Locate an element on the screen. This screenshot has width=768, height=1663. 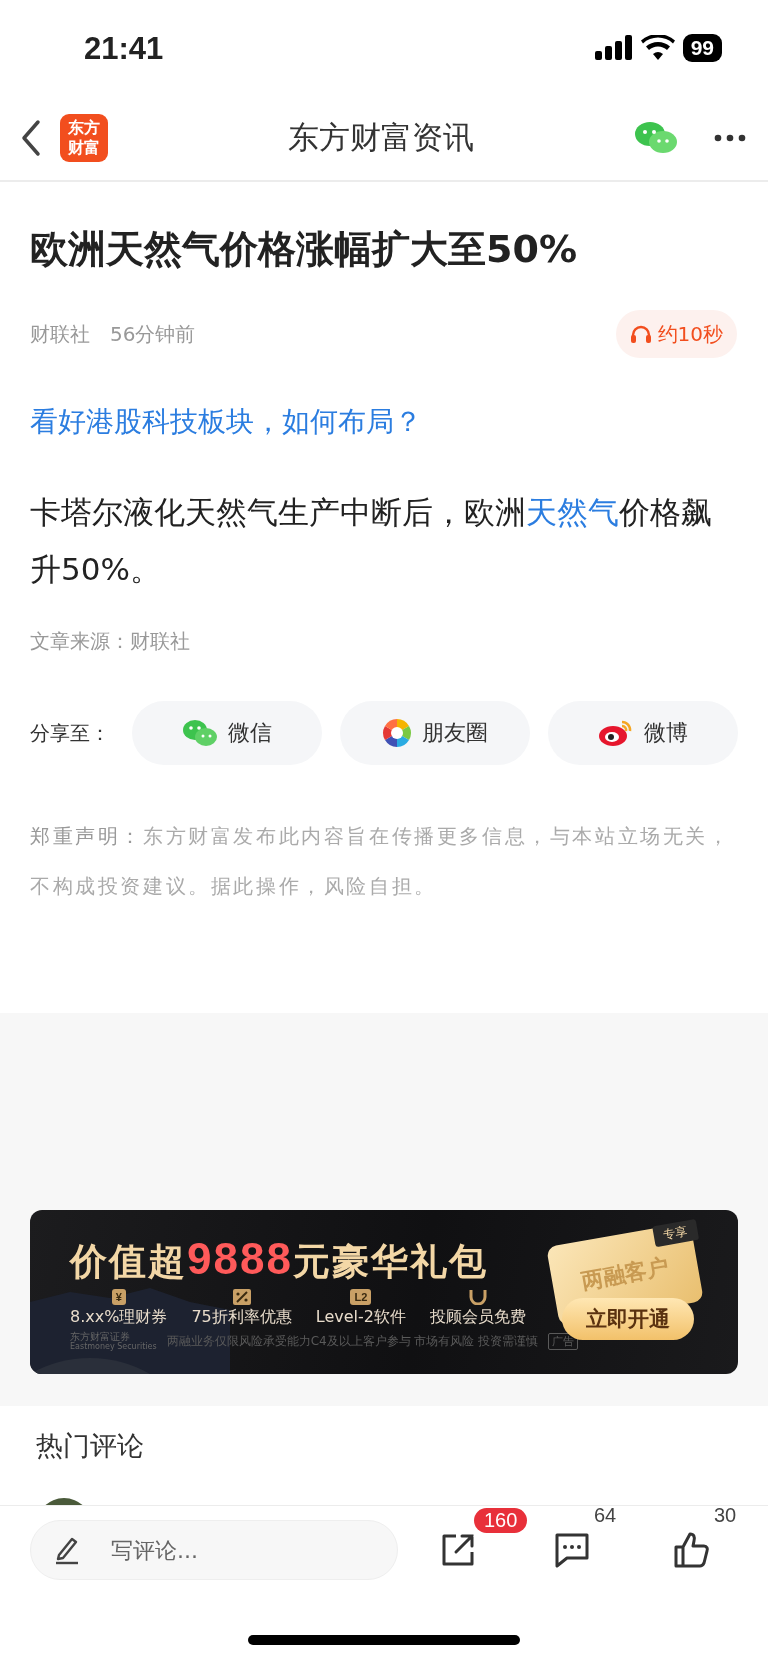
share-button: 微博 is located at coordinates (643, 733).